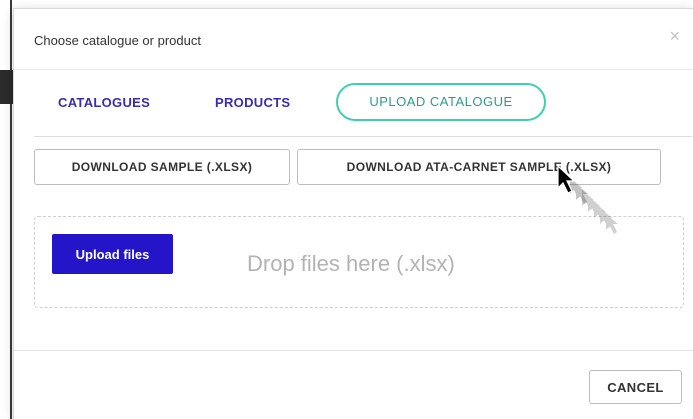 The width and height of the screenshot is (693, 419). What do you see at coordinates (353, 39) in the screenshot?
I see `modal-header: Choose catalogue or product ×` at bounding box center [353, 39].